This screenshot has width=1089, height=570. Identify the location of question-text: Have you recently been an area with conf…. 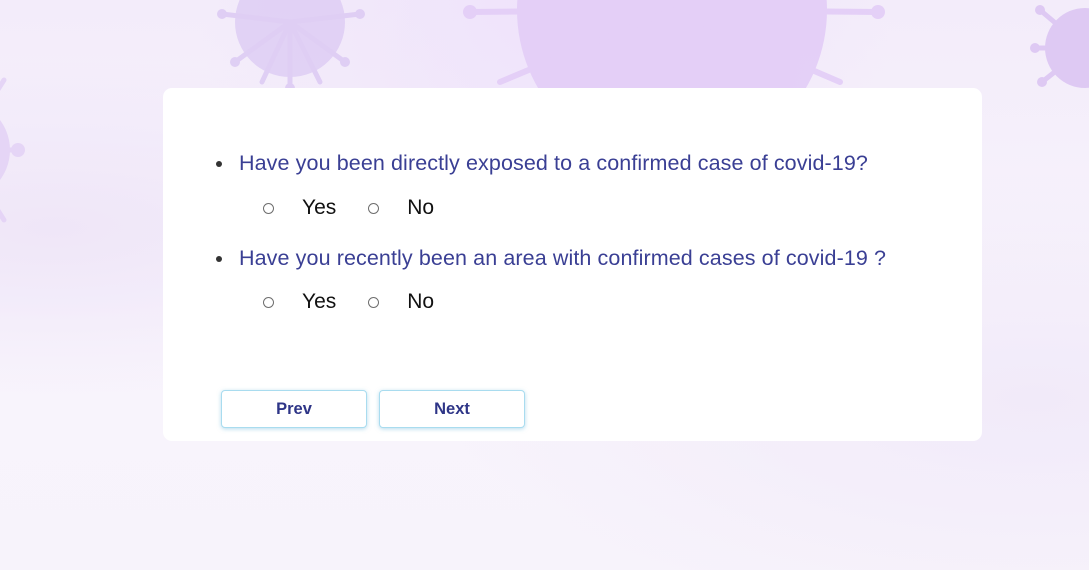
(563, 258).